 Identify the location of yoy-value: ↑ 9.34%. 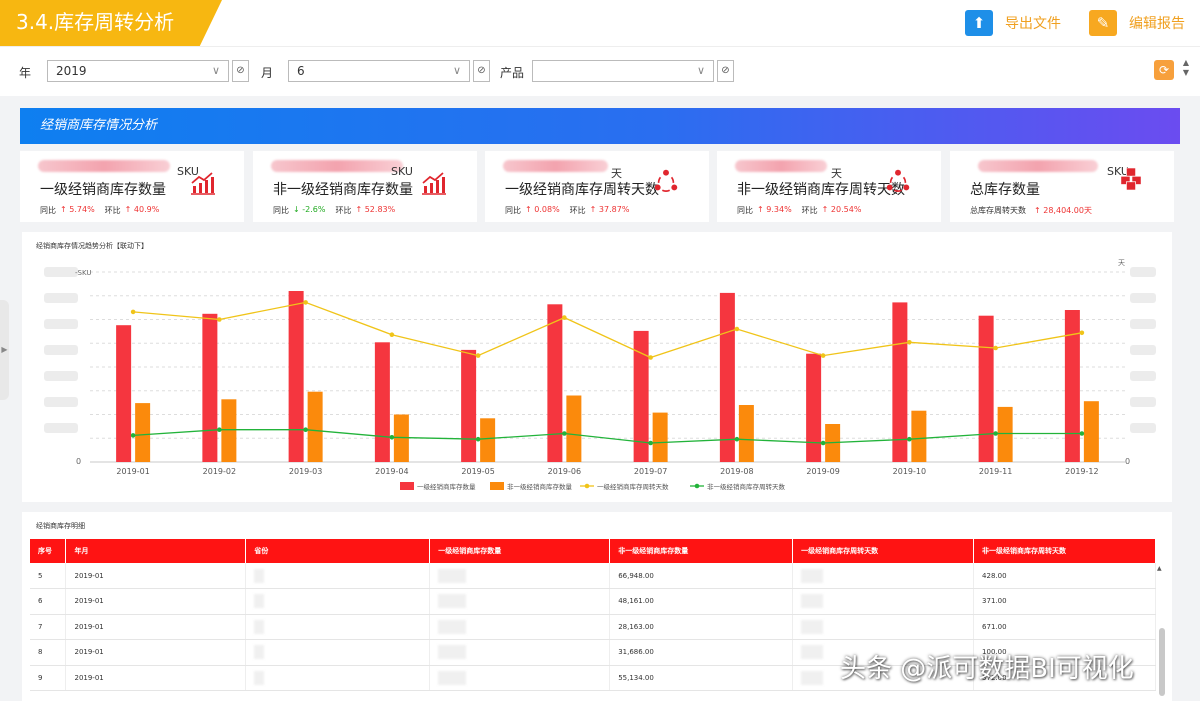
(774, 209).